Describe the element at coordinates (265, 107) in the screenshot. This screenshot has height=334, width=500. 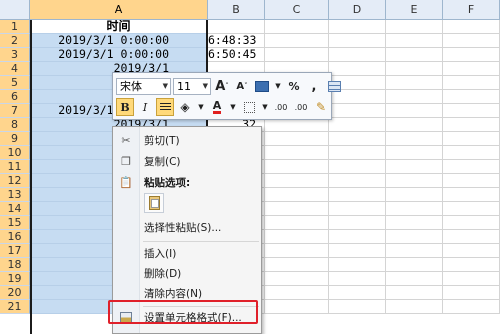
I see `borders-dropdown: ▼` at that location.